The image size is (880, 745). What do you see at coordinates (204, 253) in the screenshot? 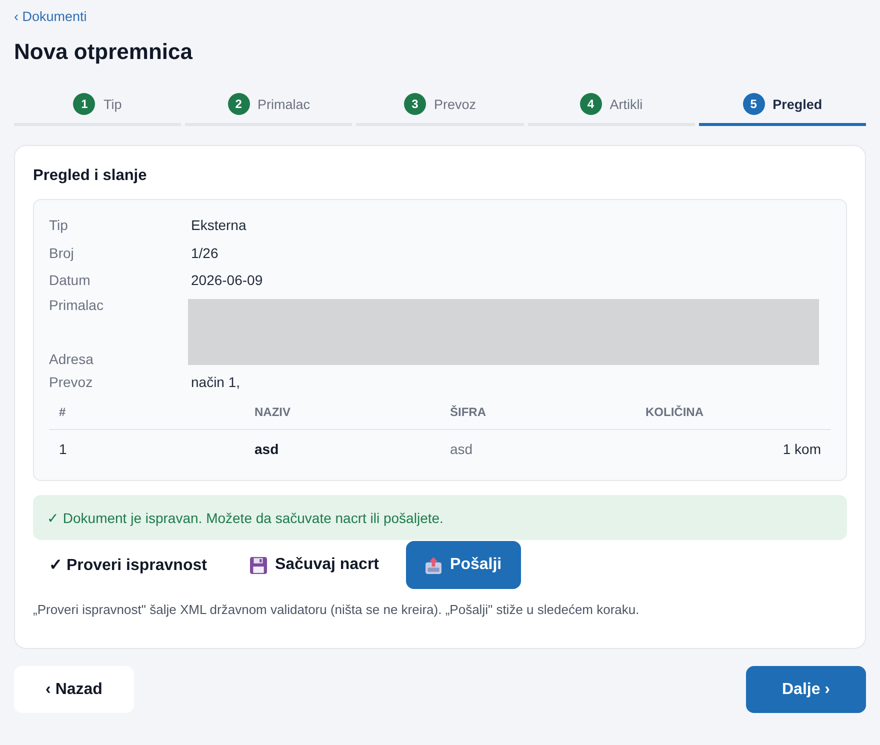
I see `field-value: 1/26` at bounding box center [204, 253].